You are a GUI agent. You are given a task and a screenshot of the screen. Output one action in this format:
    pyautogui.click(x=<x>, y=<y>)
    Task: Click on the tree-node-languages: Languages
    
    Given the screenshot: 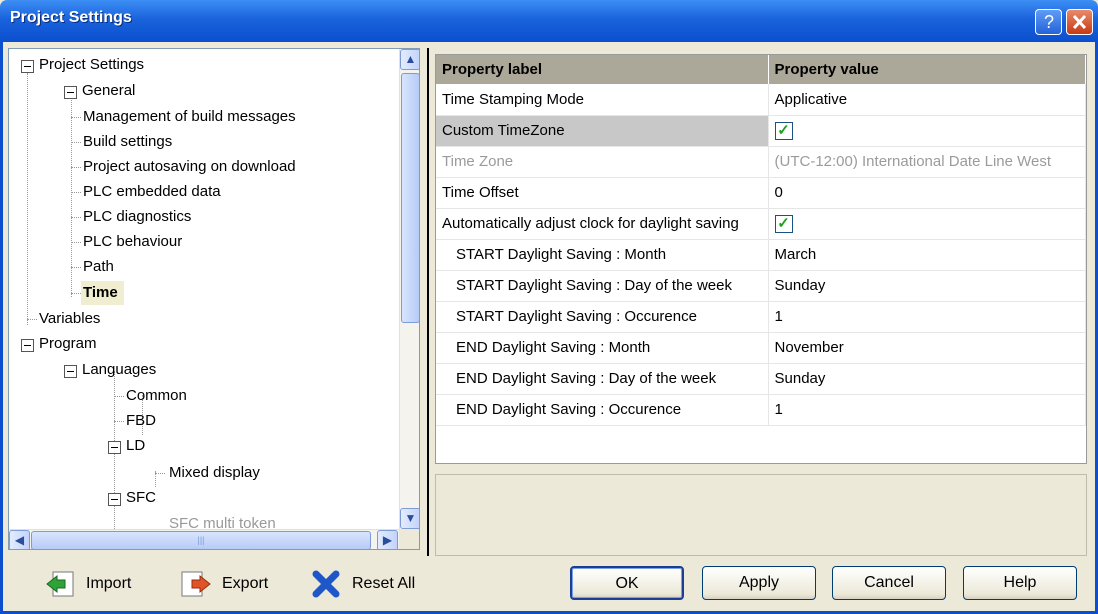 What is the action you would take?
    pyautogui.click(x=119, y=370)
    